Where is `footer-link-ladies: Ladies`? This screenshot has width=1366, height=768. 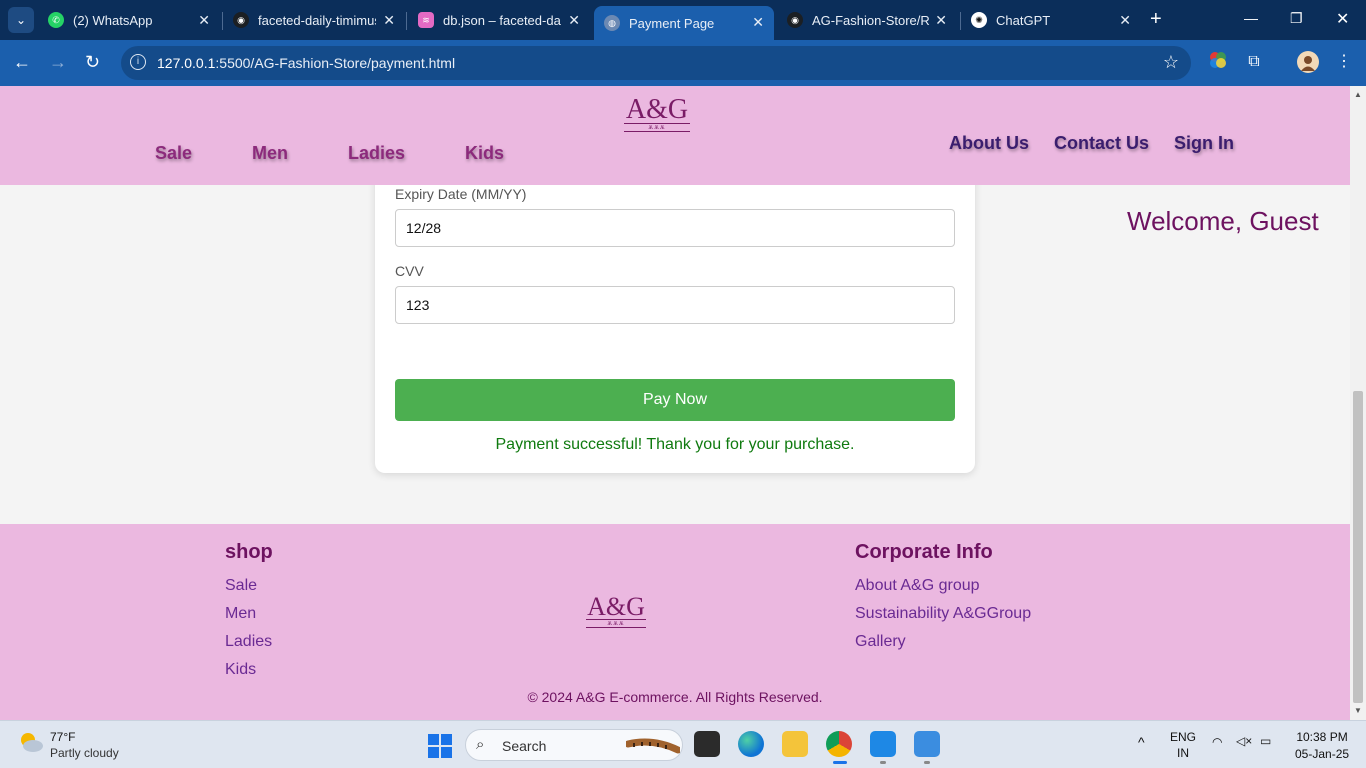 footer-link-ladies: Ladies is located at coordinates (248, 642).